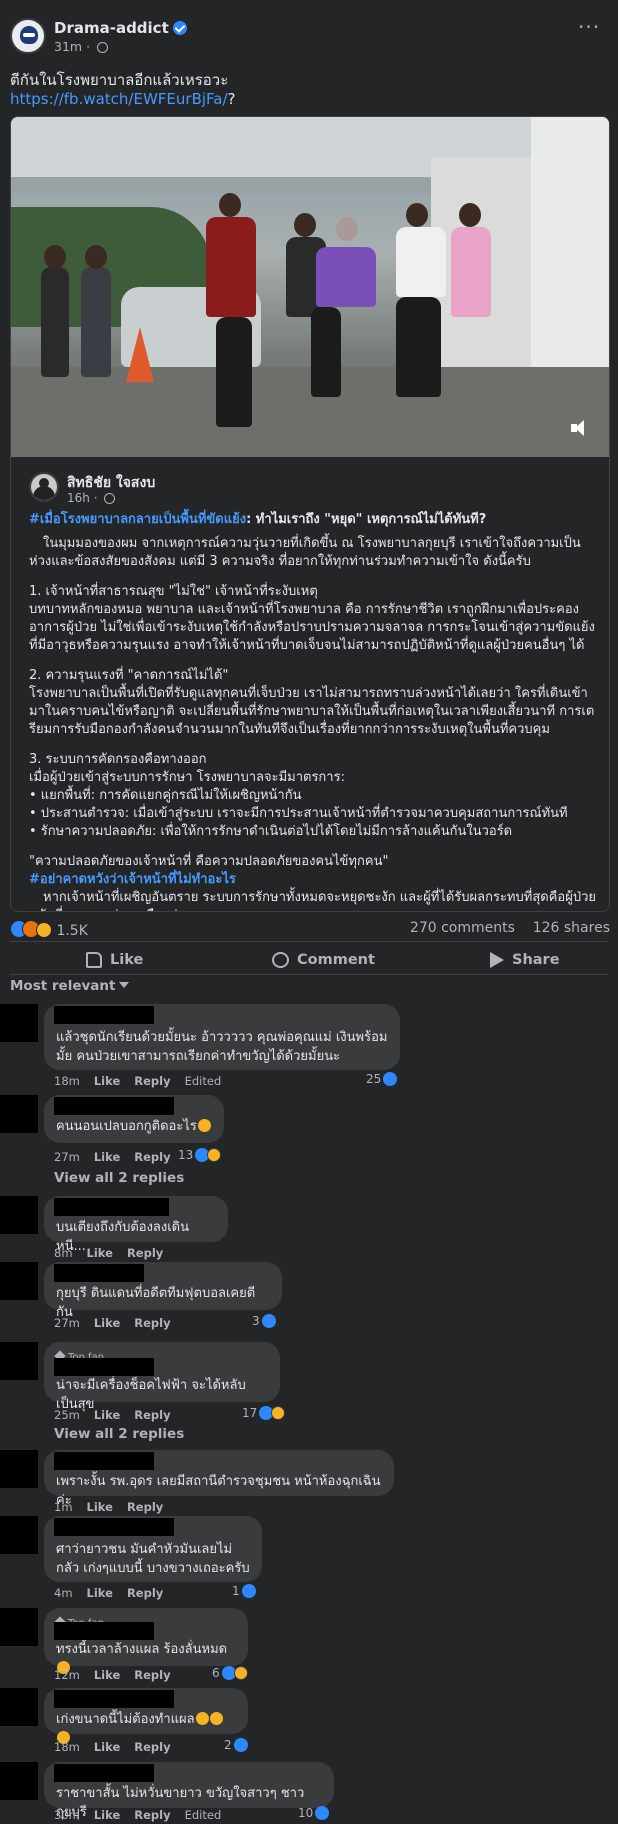 This screenshot has width=618, height=1824. What do you see at coordinates (119, 99) in the screenshot?
I see `post-link: https://fb.watch/EWFEurBjFa/` at bounding box center [119, 99].